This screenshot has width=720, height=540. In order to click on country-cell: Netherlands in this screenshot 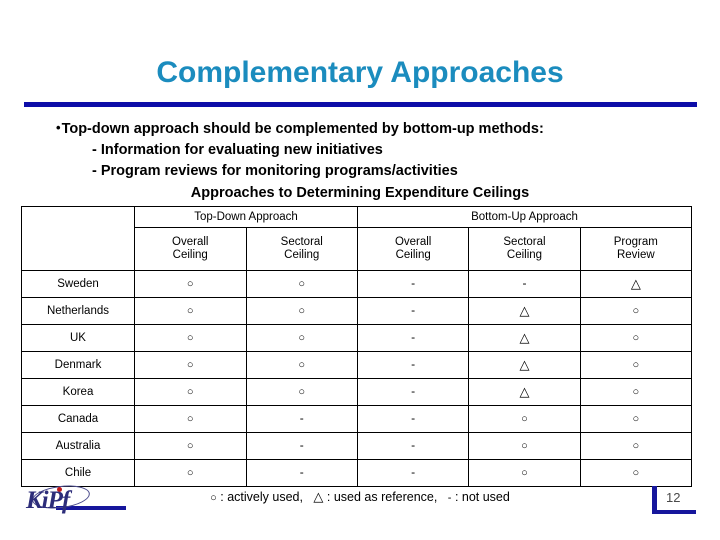, I will do `click(78, 311)`.